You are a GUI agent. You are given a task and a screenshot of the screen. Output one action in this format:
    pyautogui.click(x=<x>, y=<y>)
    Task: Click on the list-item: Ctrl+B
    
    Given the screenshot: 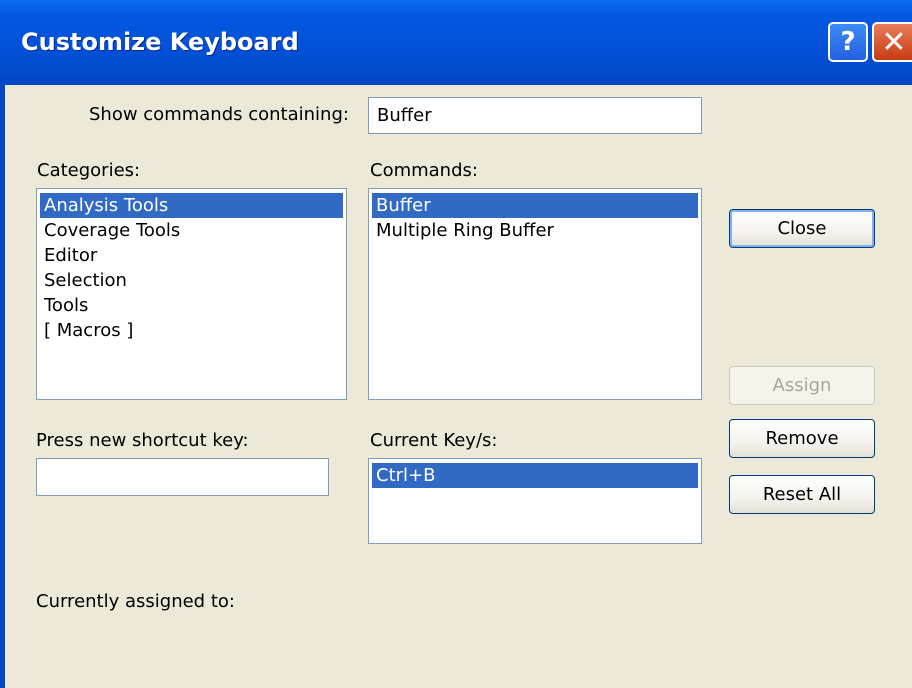 What is the action you would take?
    pyautogui.click(x=535, y=475)
    